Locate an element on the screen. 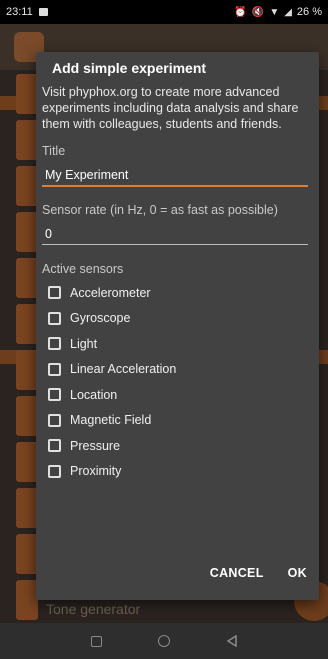  title-input is located at coordinates (175, 176).